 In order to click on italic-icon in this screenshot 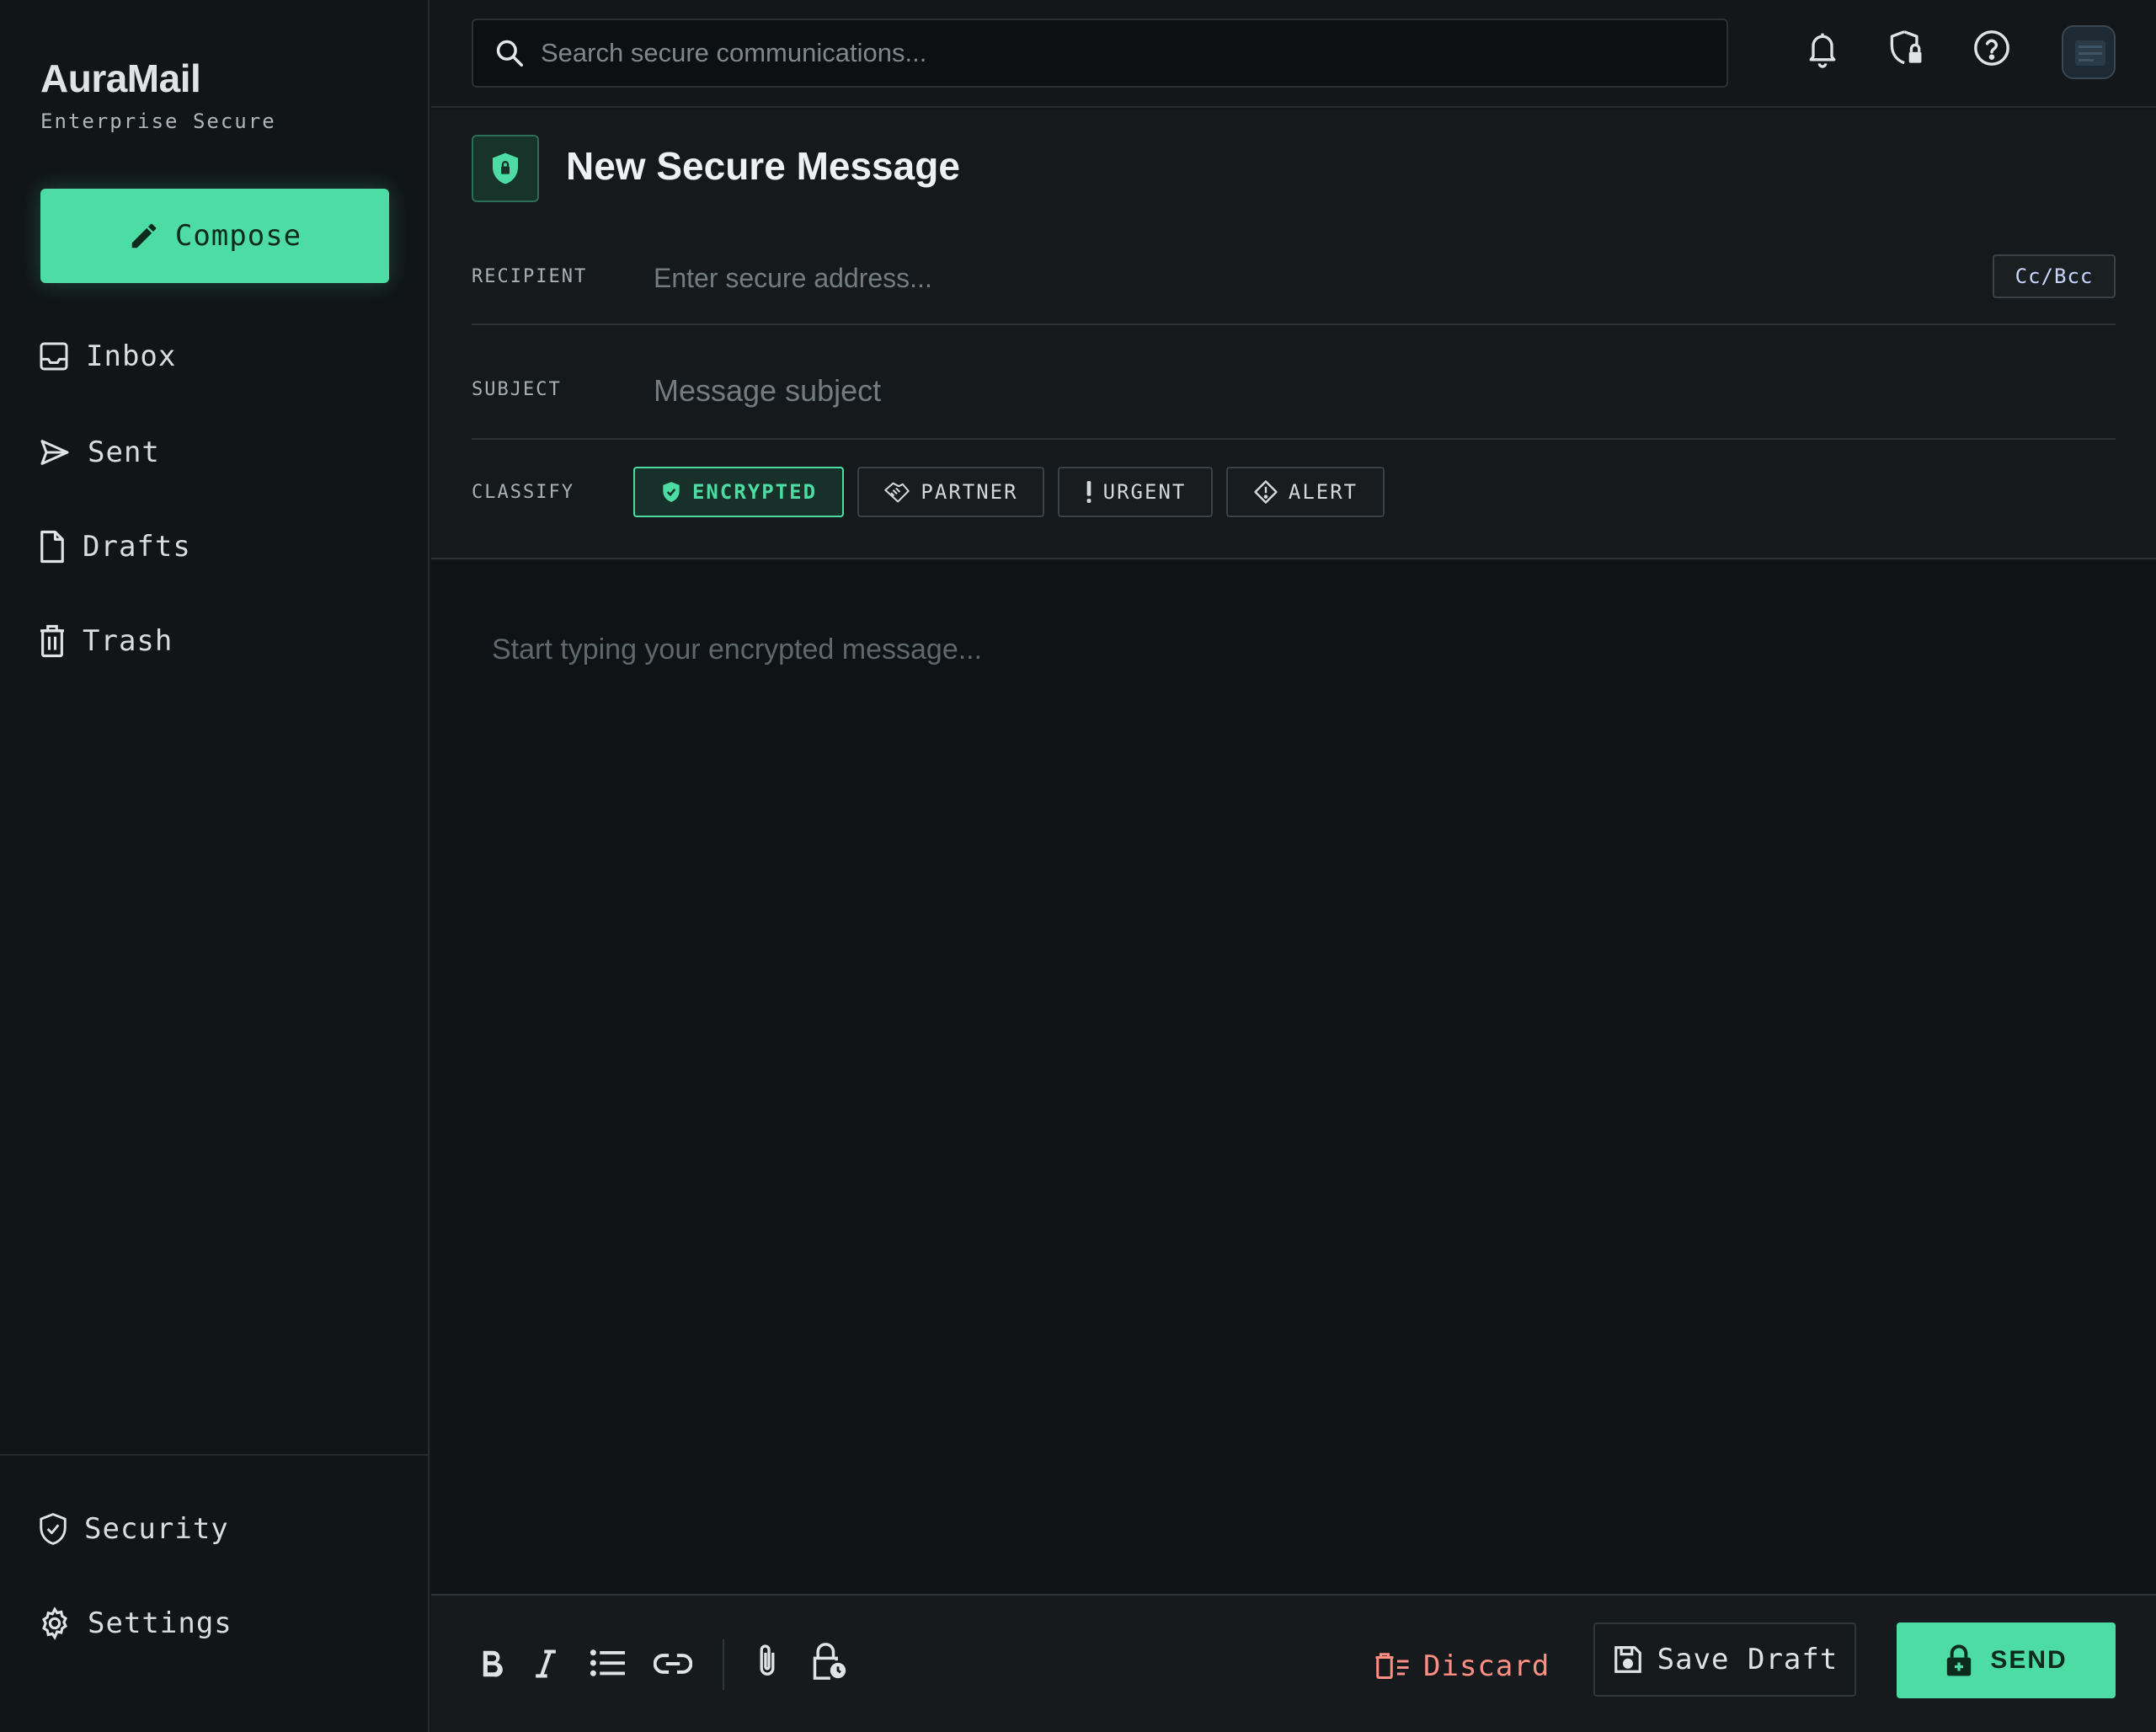, I will do `click(546, 1663)`.